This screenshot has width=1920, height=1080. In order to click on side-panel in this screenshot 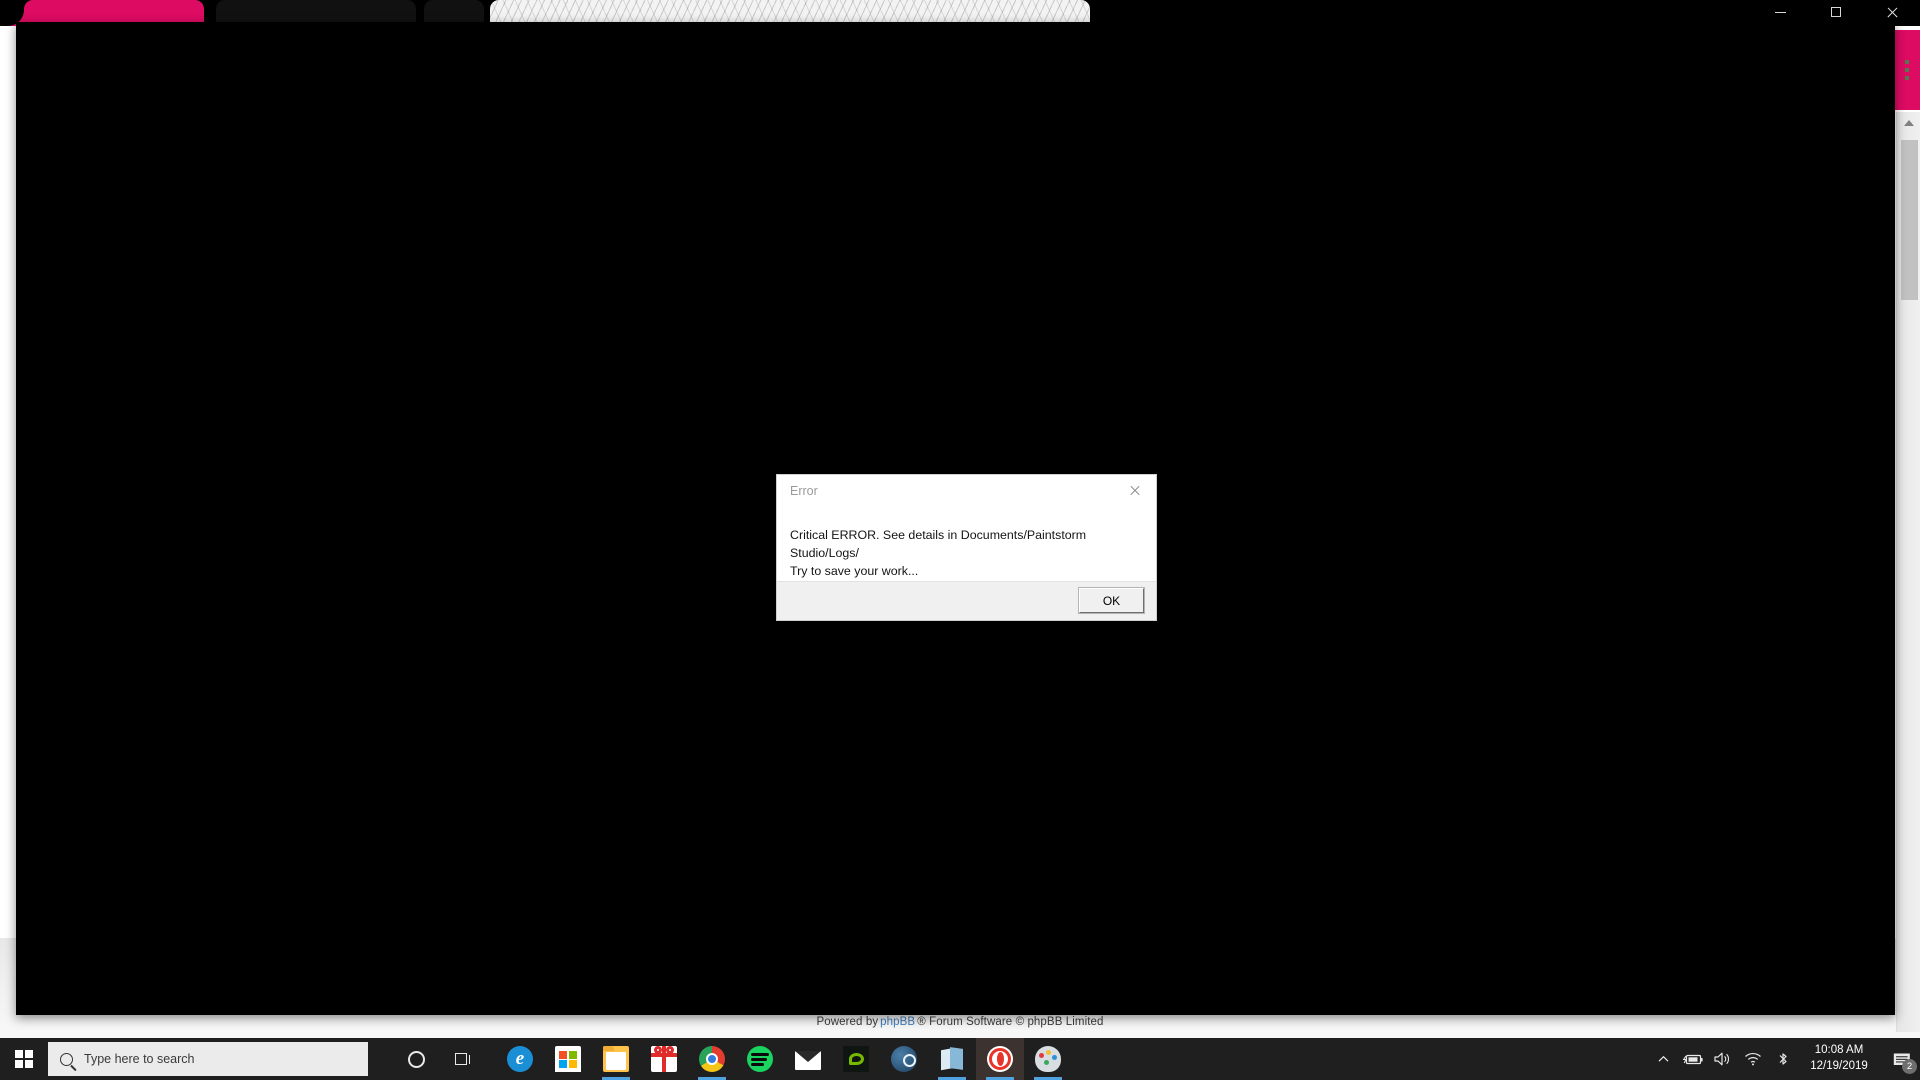, I will do `click(1907, 70)`.